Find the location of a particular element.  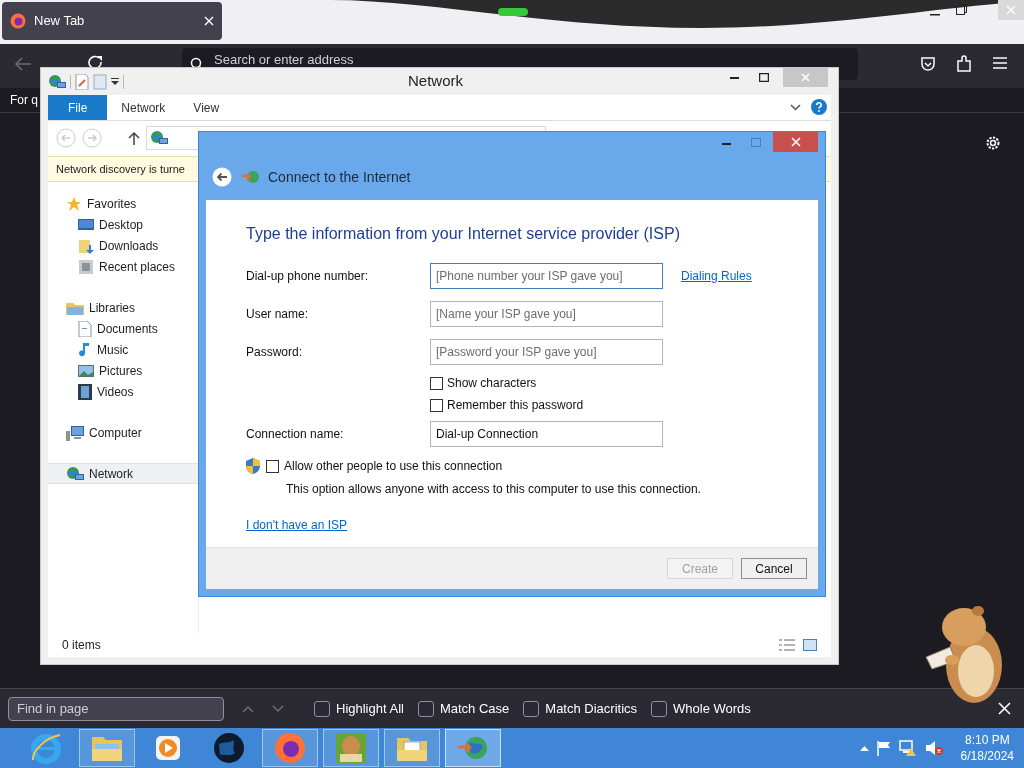

extensions-icon is located at coordinates (964, 64).